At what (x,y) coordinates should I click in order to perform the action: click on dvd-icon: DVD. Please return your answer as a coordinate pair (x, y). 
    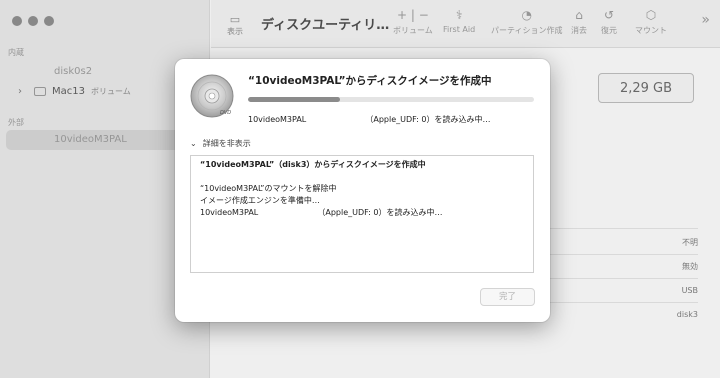
    Looking at the image, I should click on (212, 96).